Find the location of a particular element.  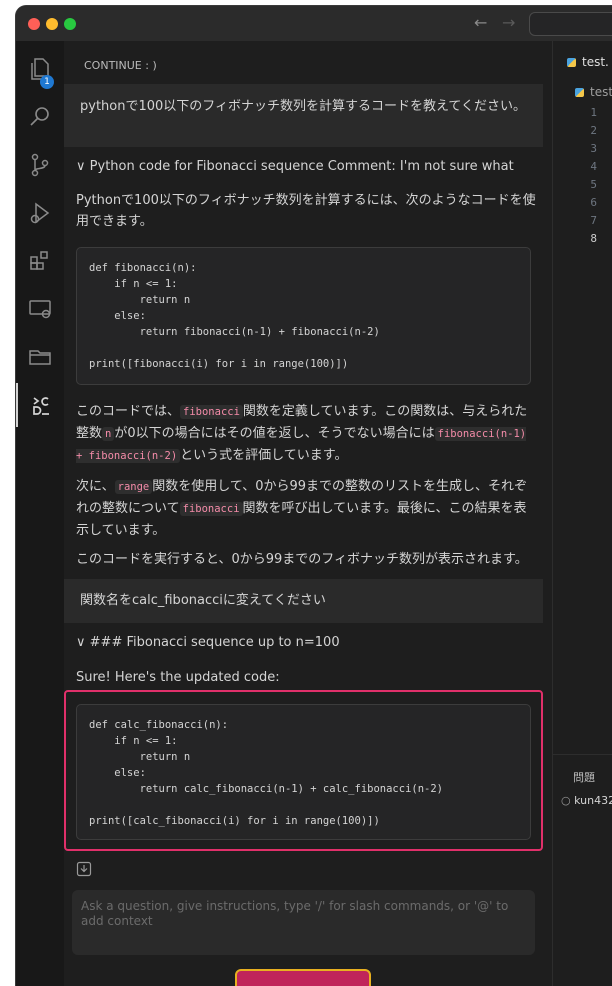

line-number: 6 is located at coordinates (593, 202).